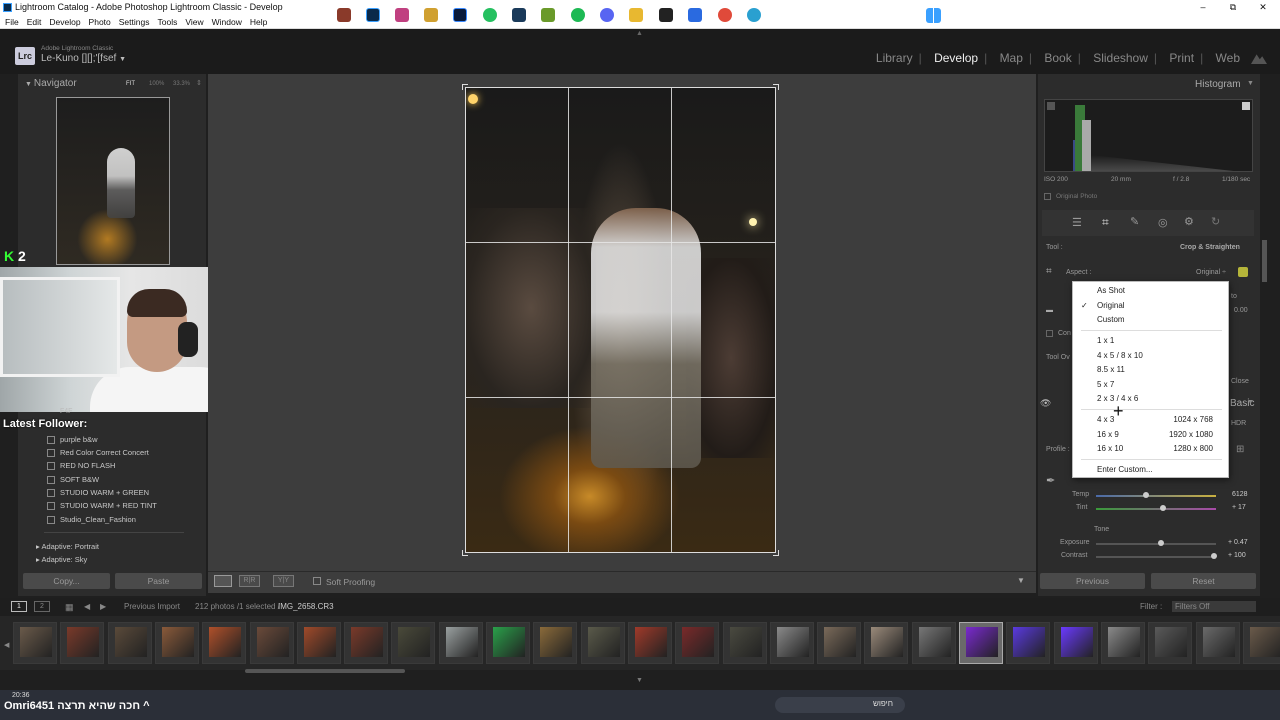 This screenshot has width=1280, height=720. Describe the element at coordinates (100, 22) in the screenshot. I see `menu-photo: Photo` at that location.